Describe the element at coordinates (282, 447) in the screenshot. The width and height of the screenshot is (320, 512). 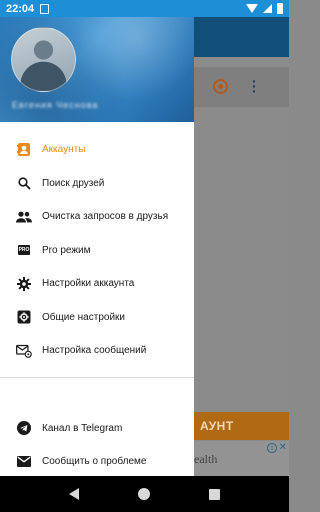
I see `ad-close-icon: ✕` at that location.